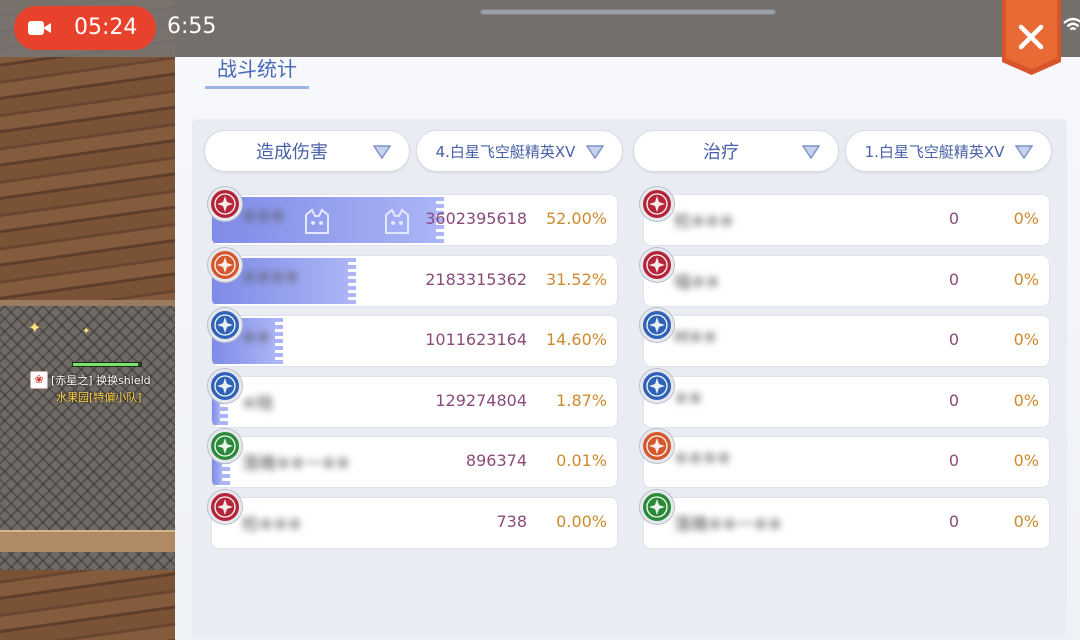  What do you see at coordinates (414, 522) in the screenshot?
I see `left-stat-row: 检※※※ 738 0.00%` at bounding box center [414, 522].